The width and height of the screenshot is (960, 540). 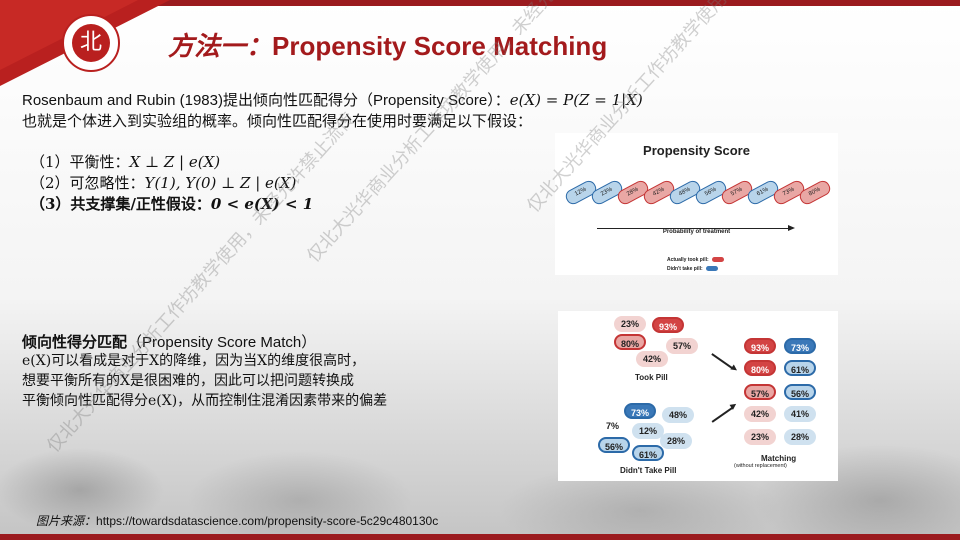 I want to click on bottom-bar, so click(x=480, y=537).